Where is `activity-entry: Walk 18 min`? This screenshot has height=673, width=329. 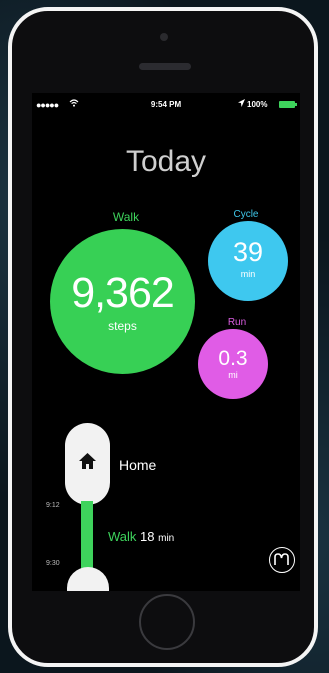
activity-entry: Walk 18 min is located at coordinates (141, 536).